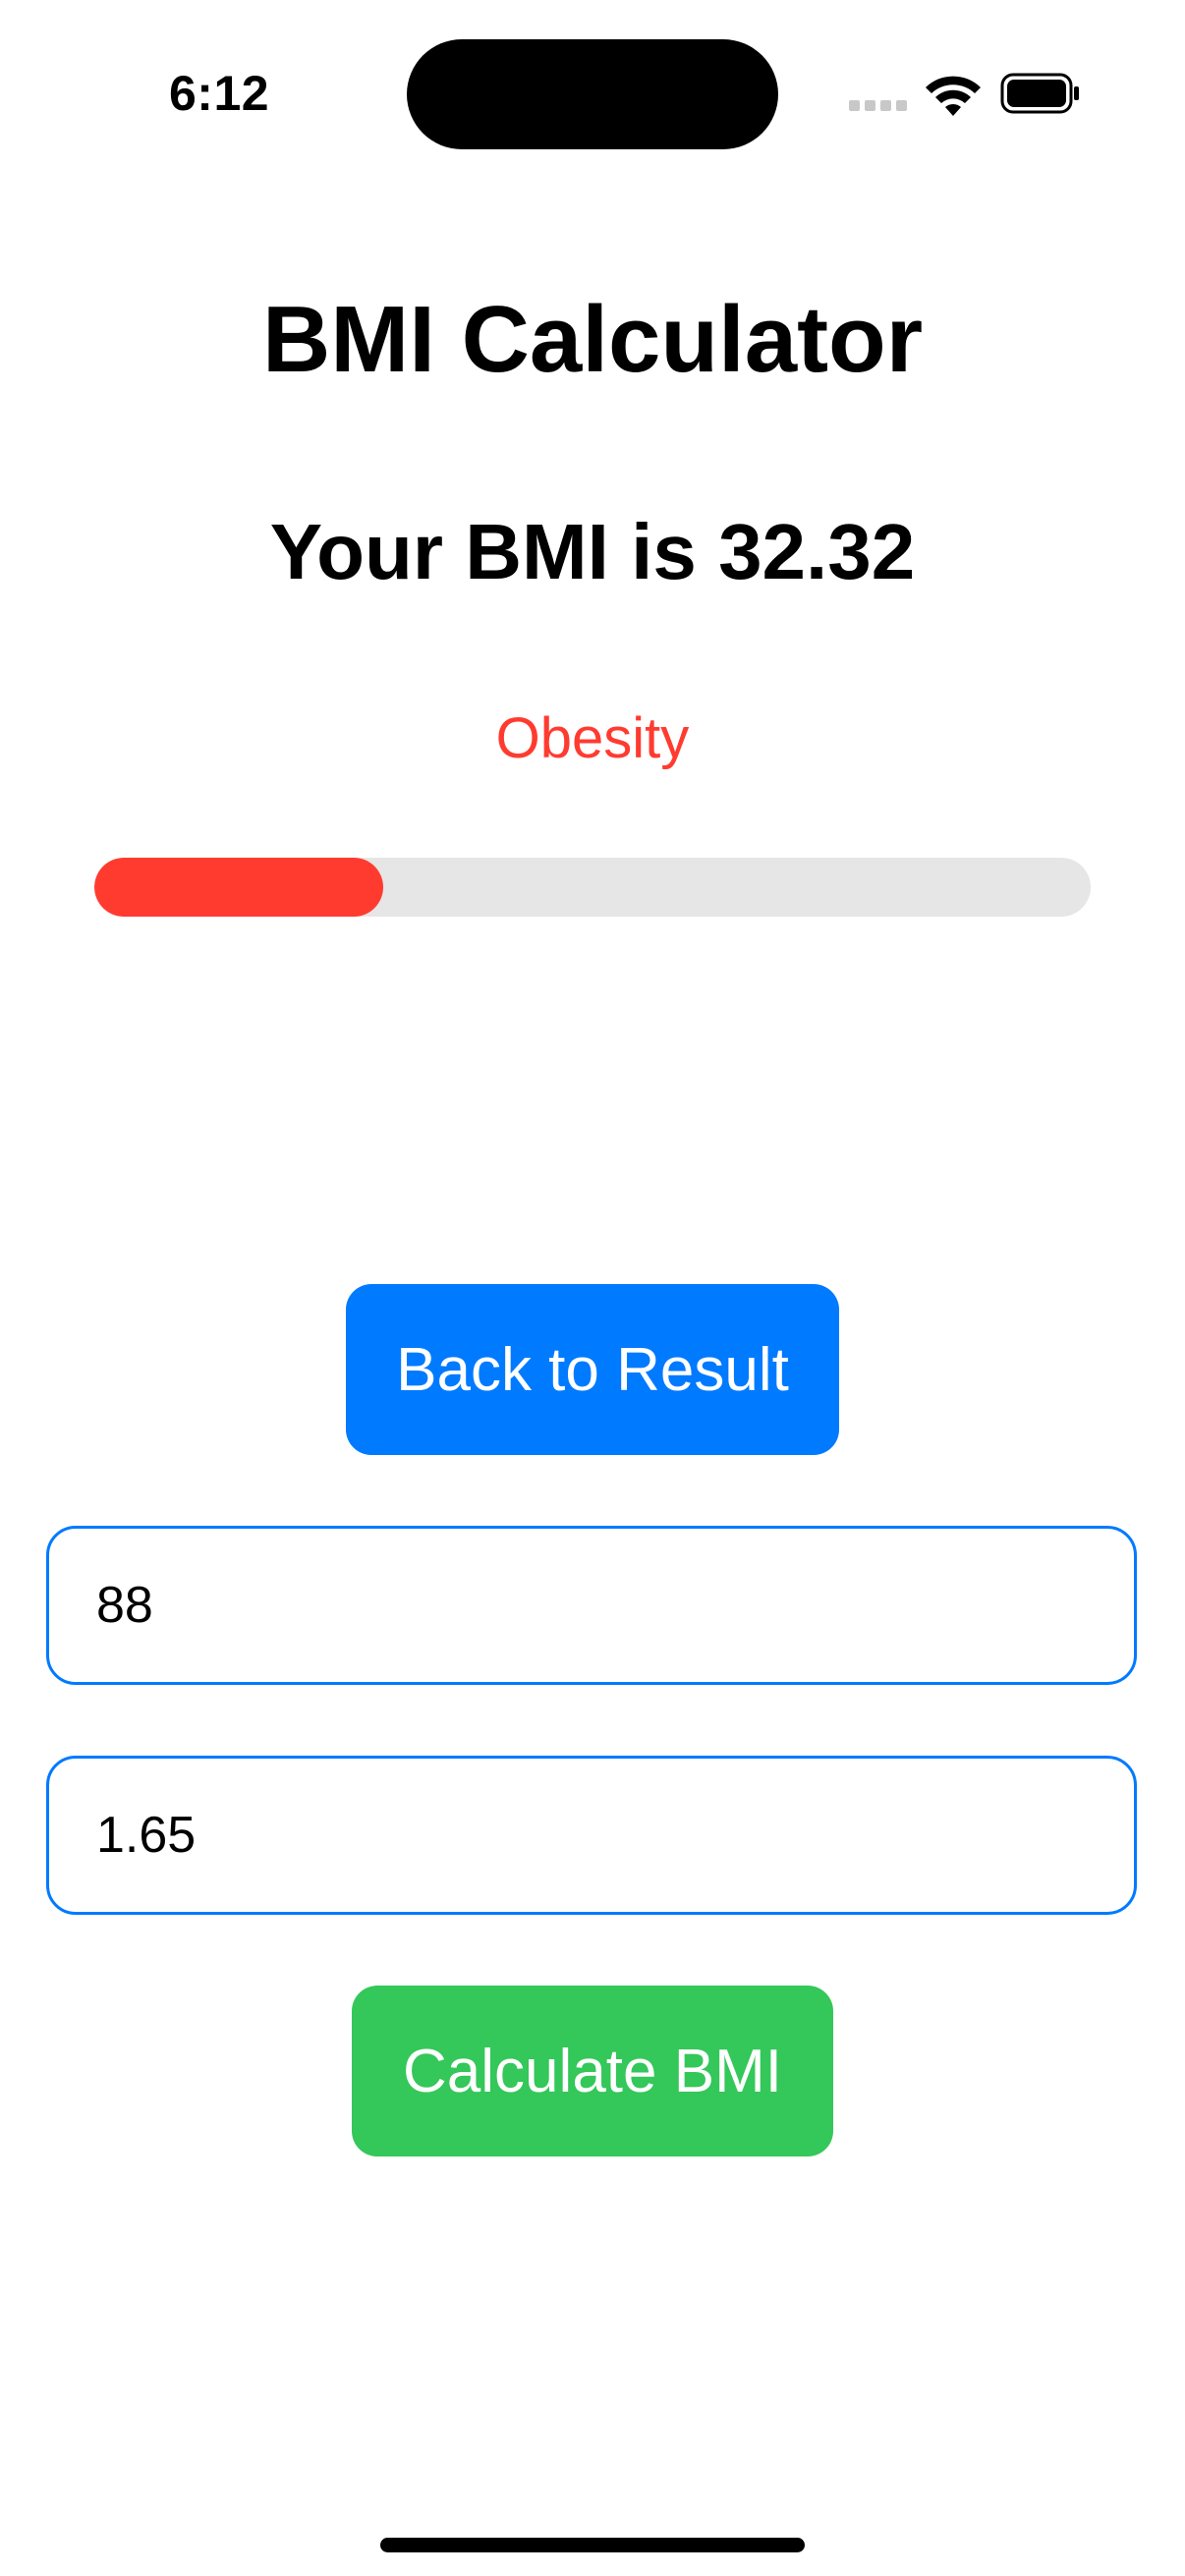 This screenshot has height=2576, width=1185. I want to click on battery-icon, so click(1040, 93).